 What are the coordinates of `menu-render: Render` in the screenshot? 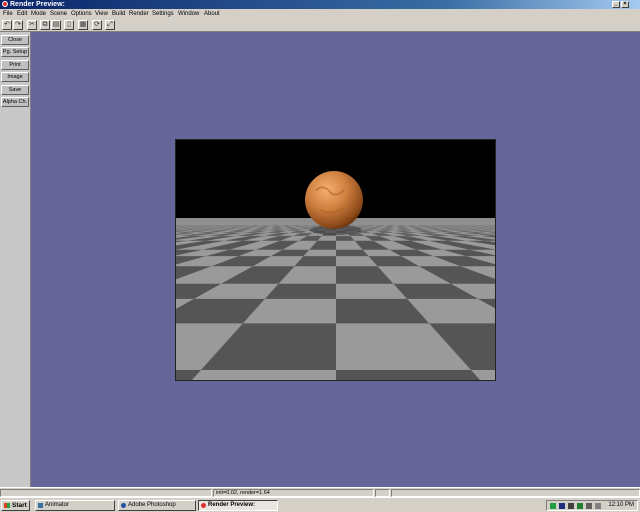 It's located at (139, 14).